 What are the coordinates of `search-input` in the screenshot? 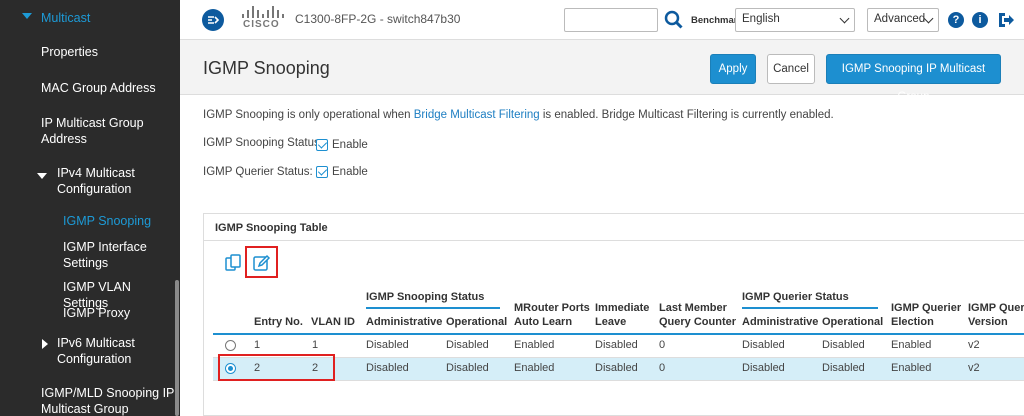 It's located at (611, 20).